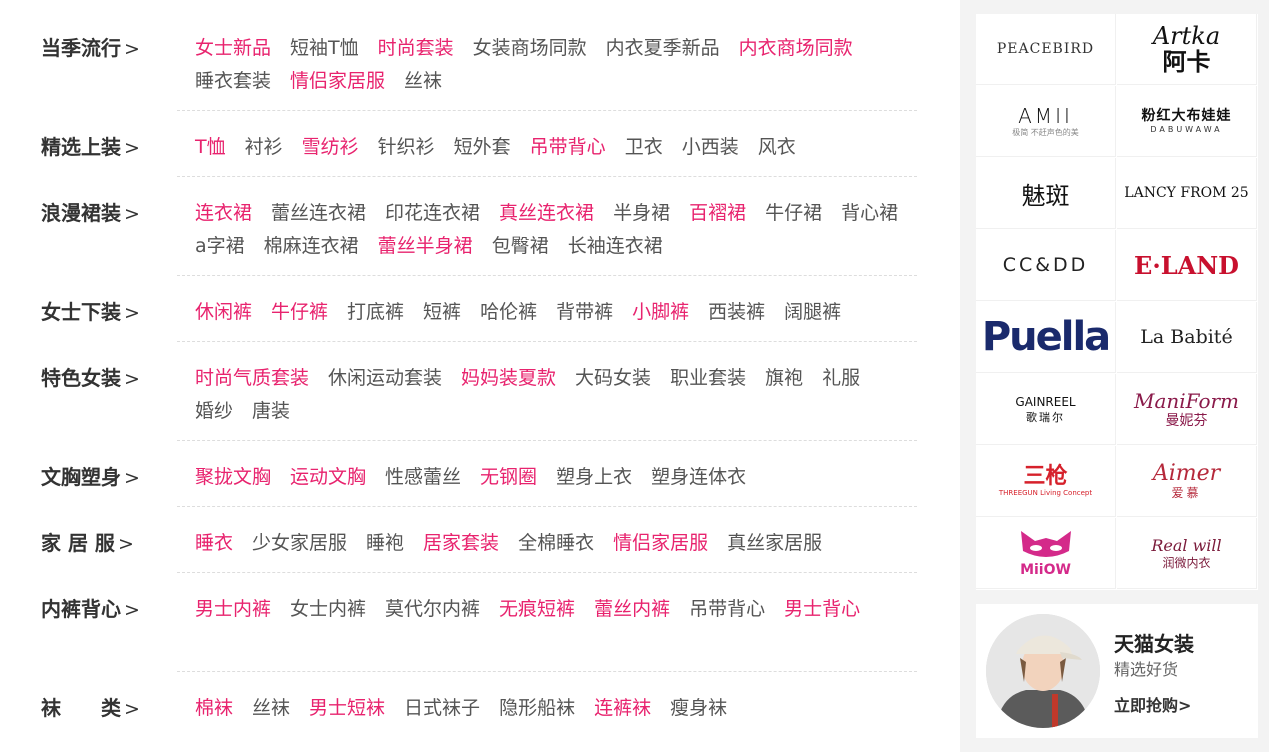  I want to click on category-link: 礼服, so click(841, 378).